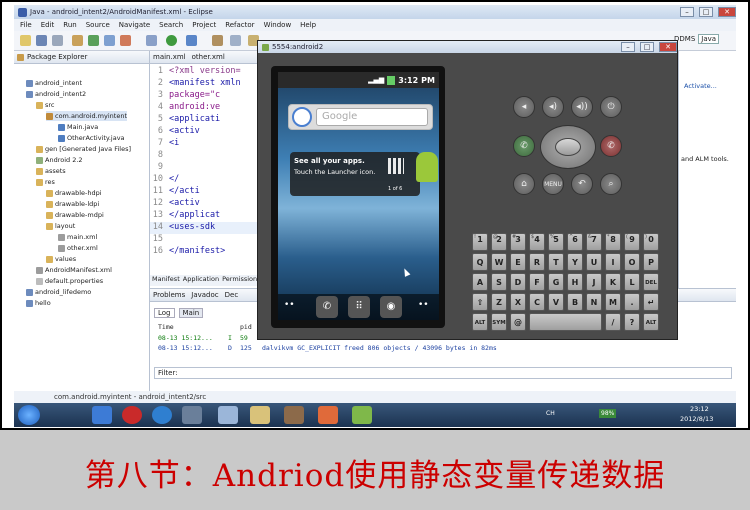 This screenshot has width=750, height=510. Describe the element at coordinates (69, 281) in the screenshot. I see `tree-item: default.properties` at that location.